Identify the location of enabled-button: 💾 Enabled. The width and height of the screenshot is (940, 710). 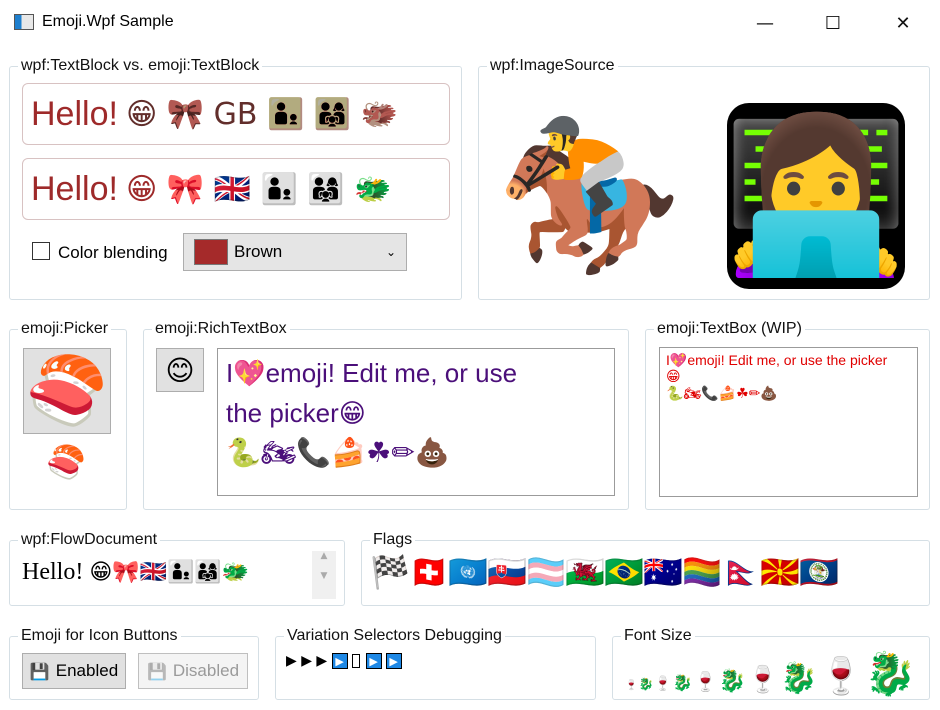
(74, 671).